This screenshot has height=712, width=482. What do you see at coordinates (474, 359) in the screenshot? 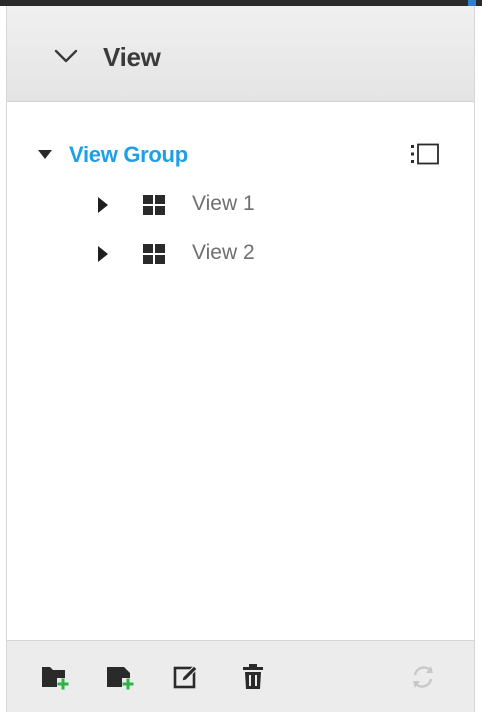
I see `panel-right-border` at bounding box center [474, 359].